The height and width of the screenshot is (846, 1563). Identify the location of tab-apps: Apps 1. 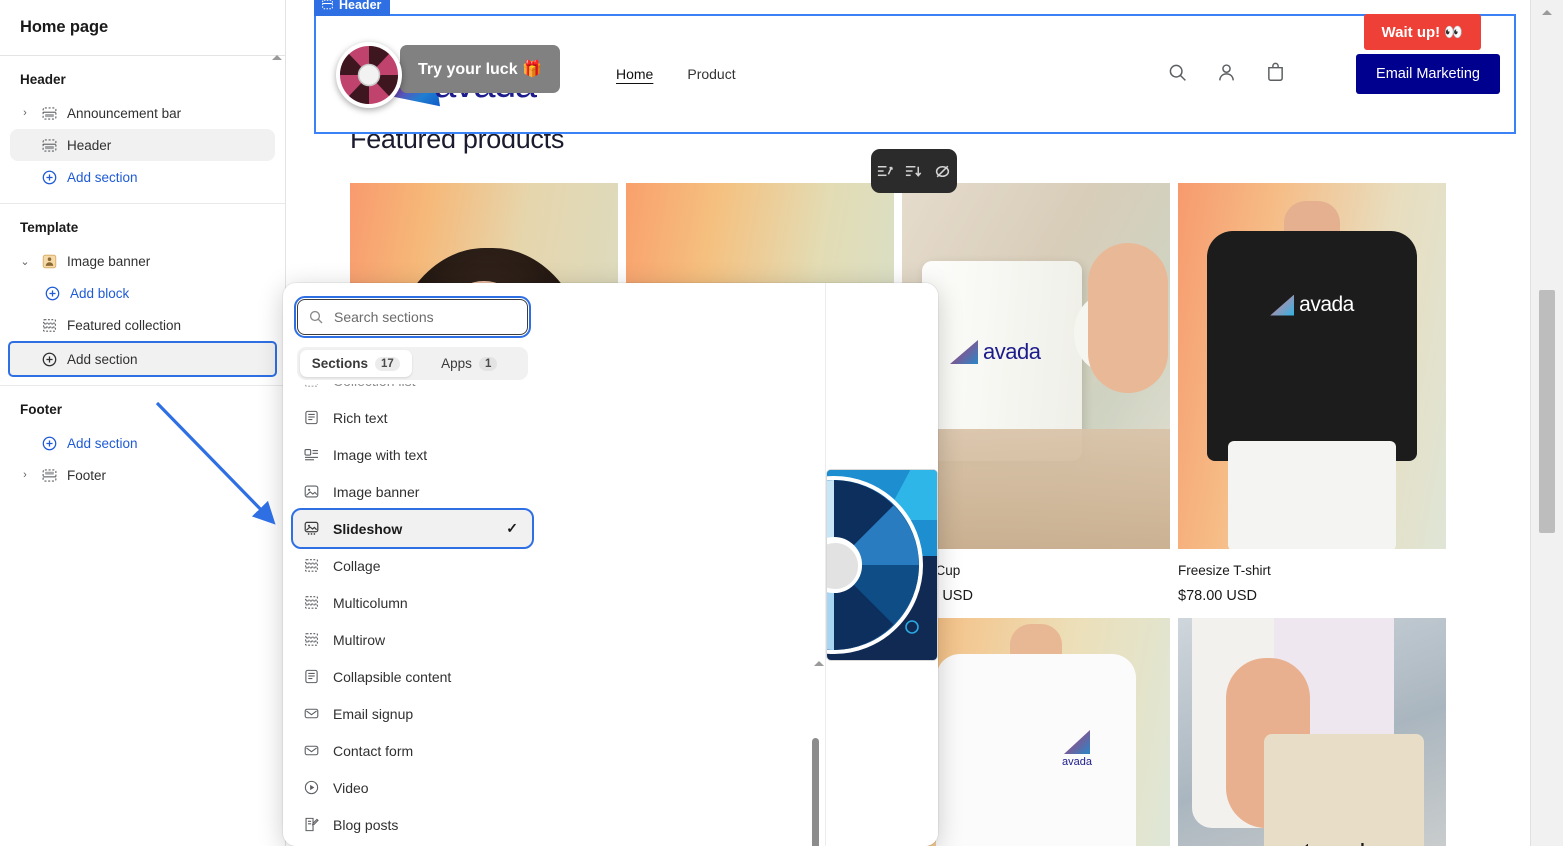
(470, 363).